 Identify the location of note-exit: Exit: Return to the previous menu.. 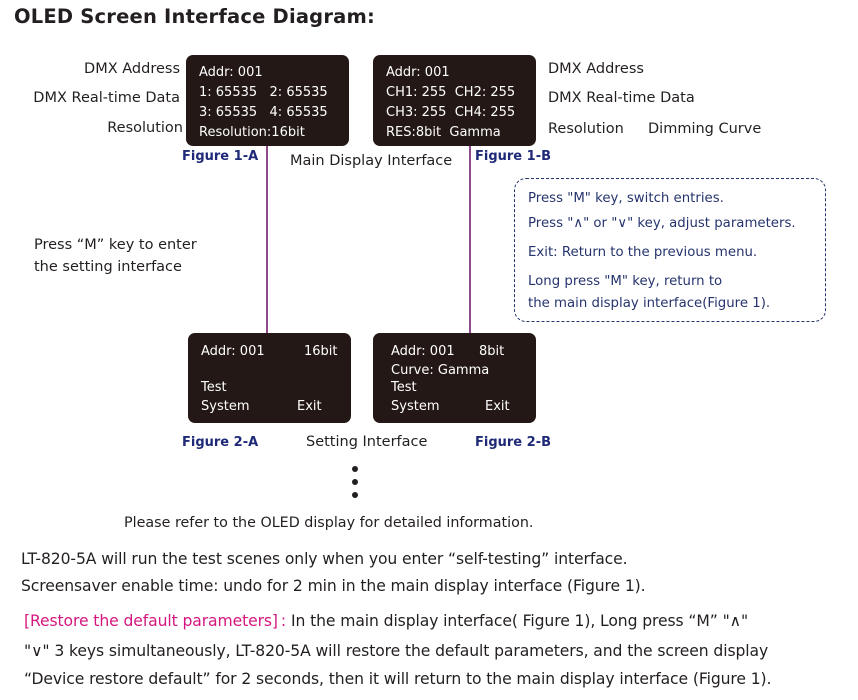
(643, 252).